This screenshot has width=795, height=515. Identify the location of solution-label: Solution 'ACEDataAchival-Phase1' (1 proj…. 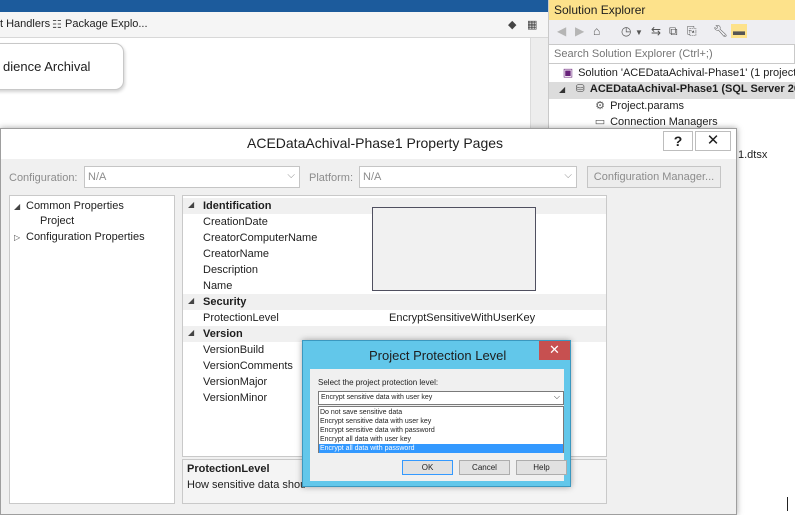
(686, 73).